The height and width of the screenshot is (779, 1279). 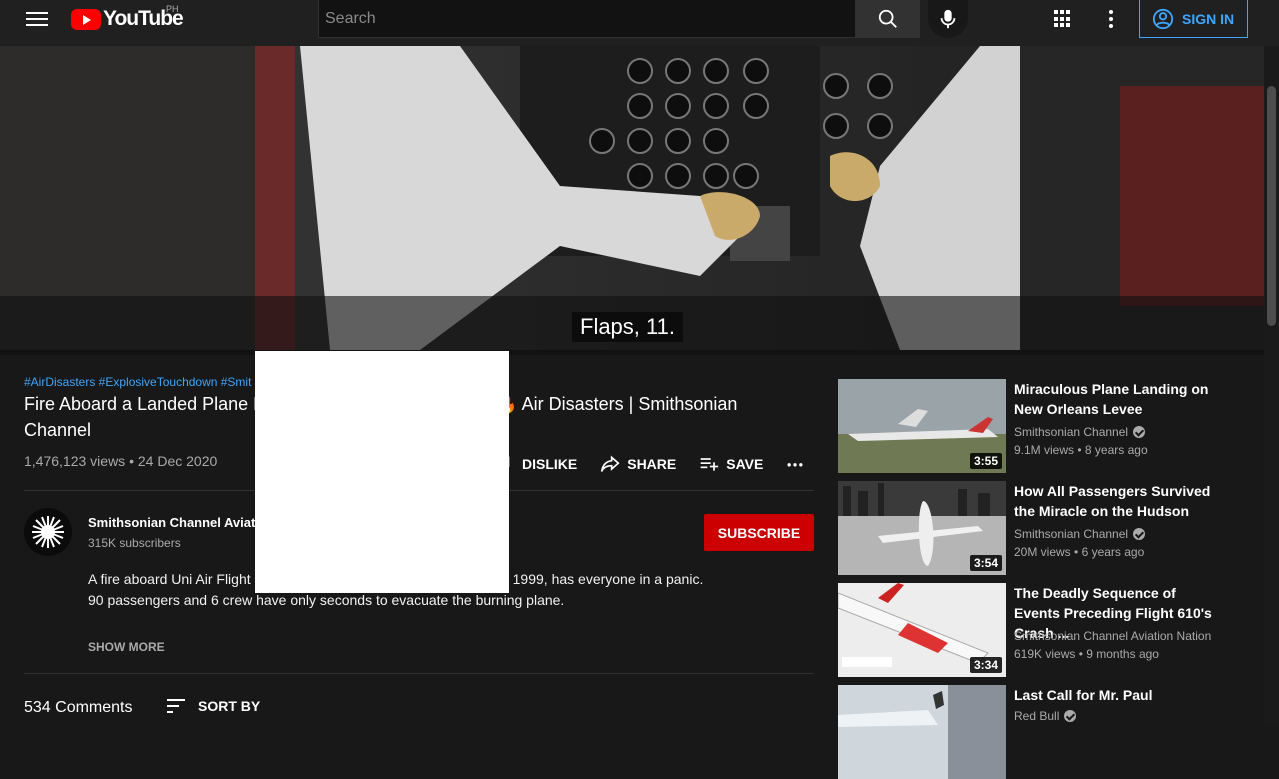 What do you see at coordinates (382, 472) in the screenshot?
I see `redaction-box` at bounding box center [382, 472].